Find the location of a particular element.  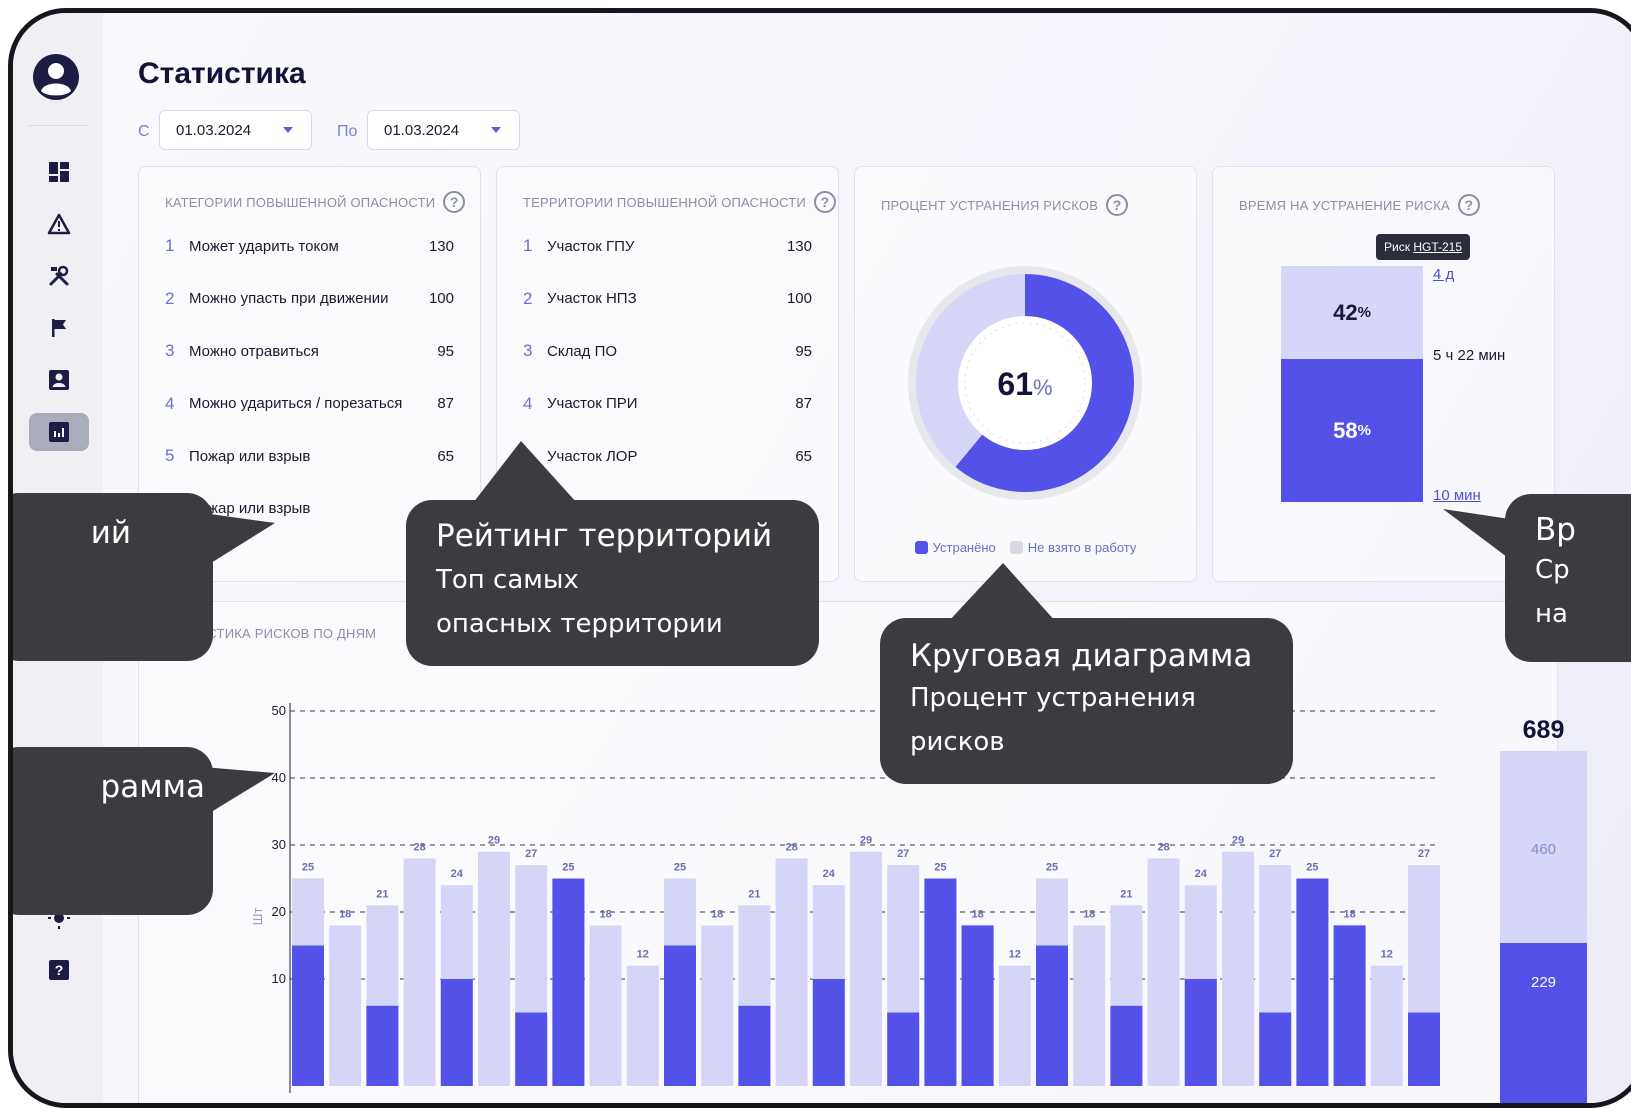

categories-title: КАТЕГОРИИ ПОВЫШЕННОЙ ОПАСНОСТИ is located at coordinates (300, 202).